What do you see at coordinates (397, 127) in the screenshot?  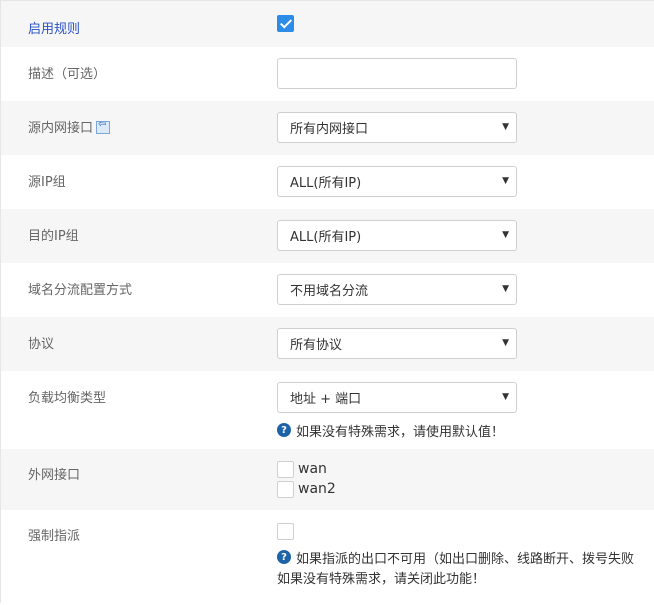 I see `src-iface-select: 所有内网接口 ▼` at bounding box center [397, 127].